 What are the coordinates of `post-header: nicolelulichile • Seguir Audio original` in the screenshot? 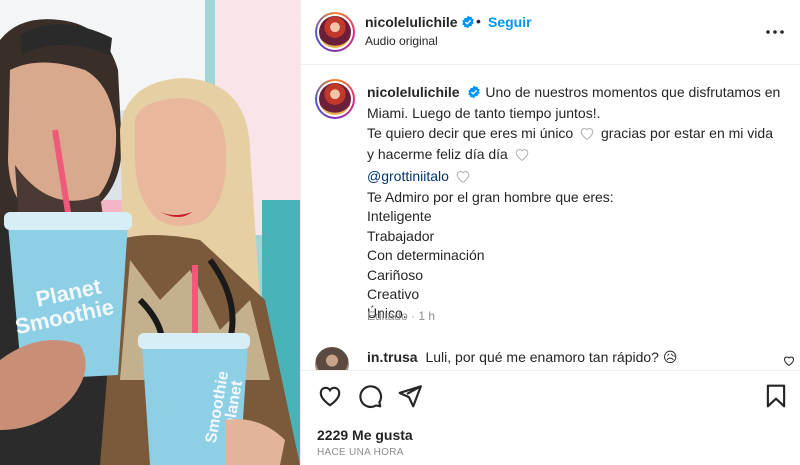 It's located at (550, 32).